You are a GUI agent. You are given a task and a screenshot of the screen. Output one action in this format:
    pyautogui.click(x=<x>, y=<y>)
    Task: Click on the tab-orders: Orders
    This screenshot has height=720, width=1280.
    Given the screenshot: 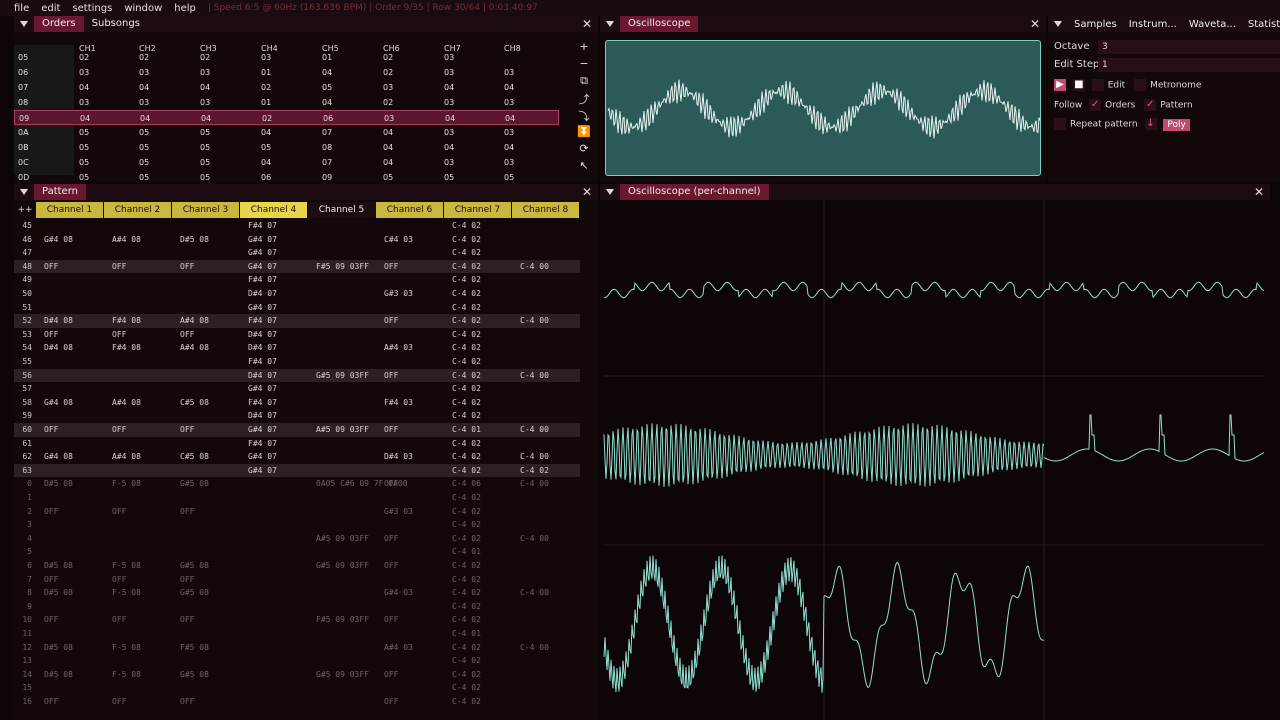 What is the action you would take?
    pyautogui.click(x=59, y=24)
    